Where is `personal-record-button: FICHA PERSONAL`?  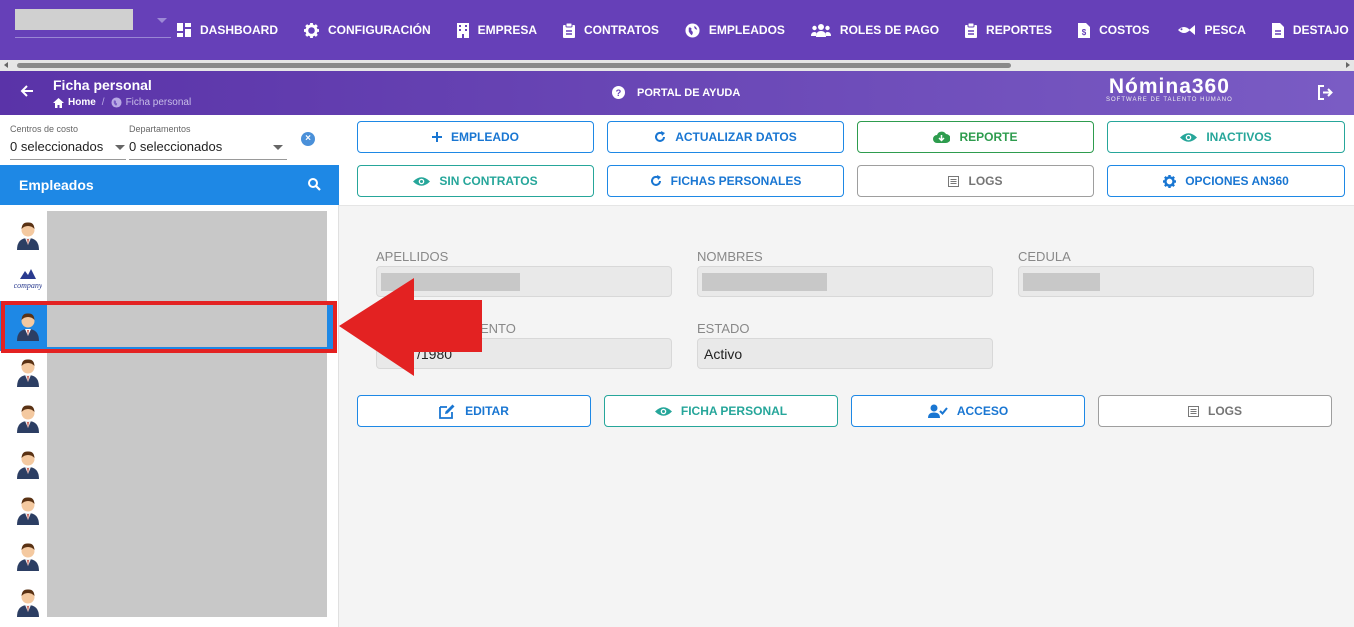
personal-record-button: FICHA PERSONAL is located at coordinates (721, 411).